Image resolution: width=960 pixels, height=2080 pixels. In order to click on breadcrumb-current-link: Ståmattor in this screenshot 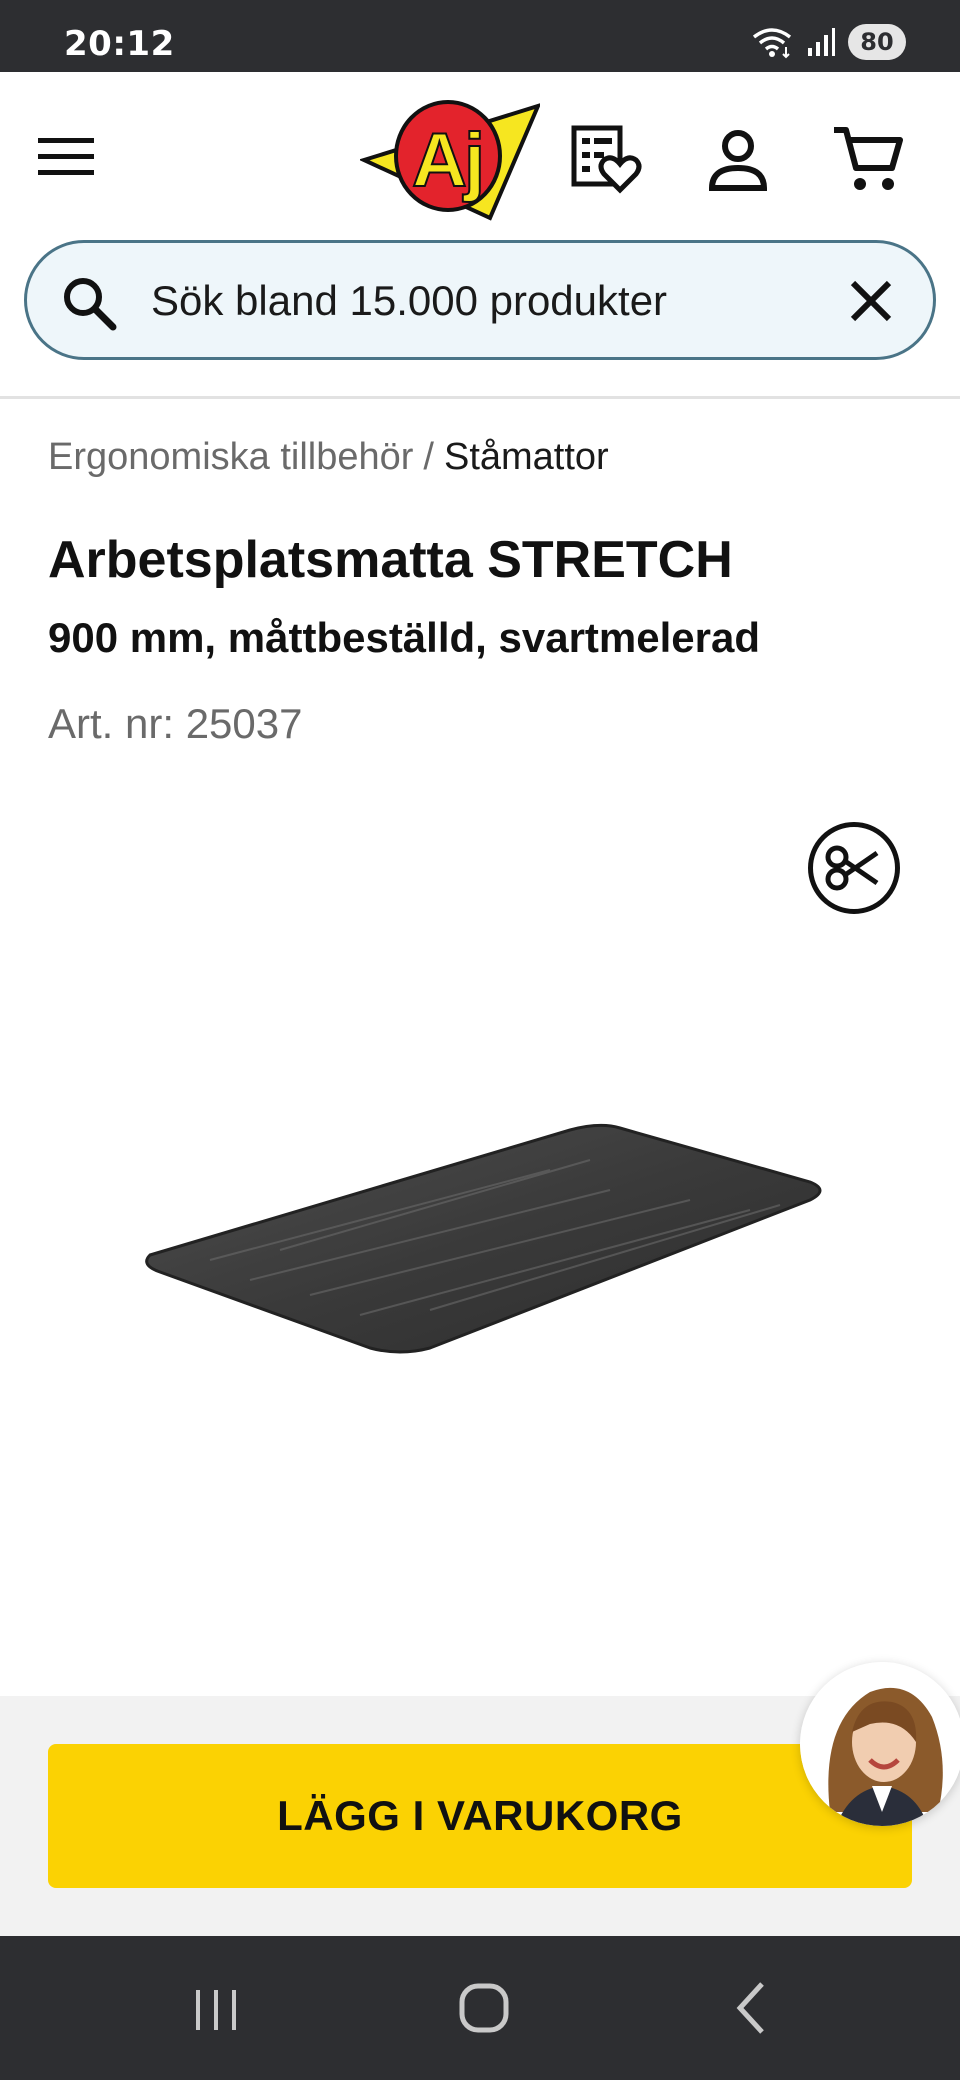, I will do `click(526, 457)`.